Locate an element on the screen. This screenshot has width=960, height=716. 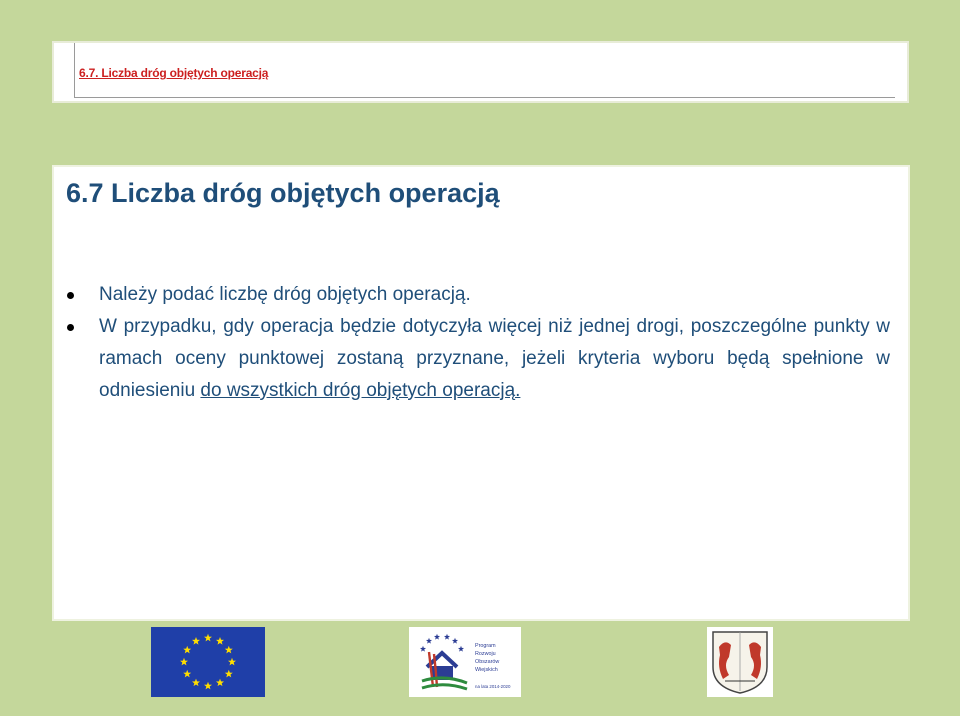
prow-line: Obszarów is located at coordinates (487, 662).